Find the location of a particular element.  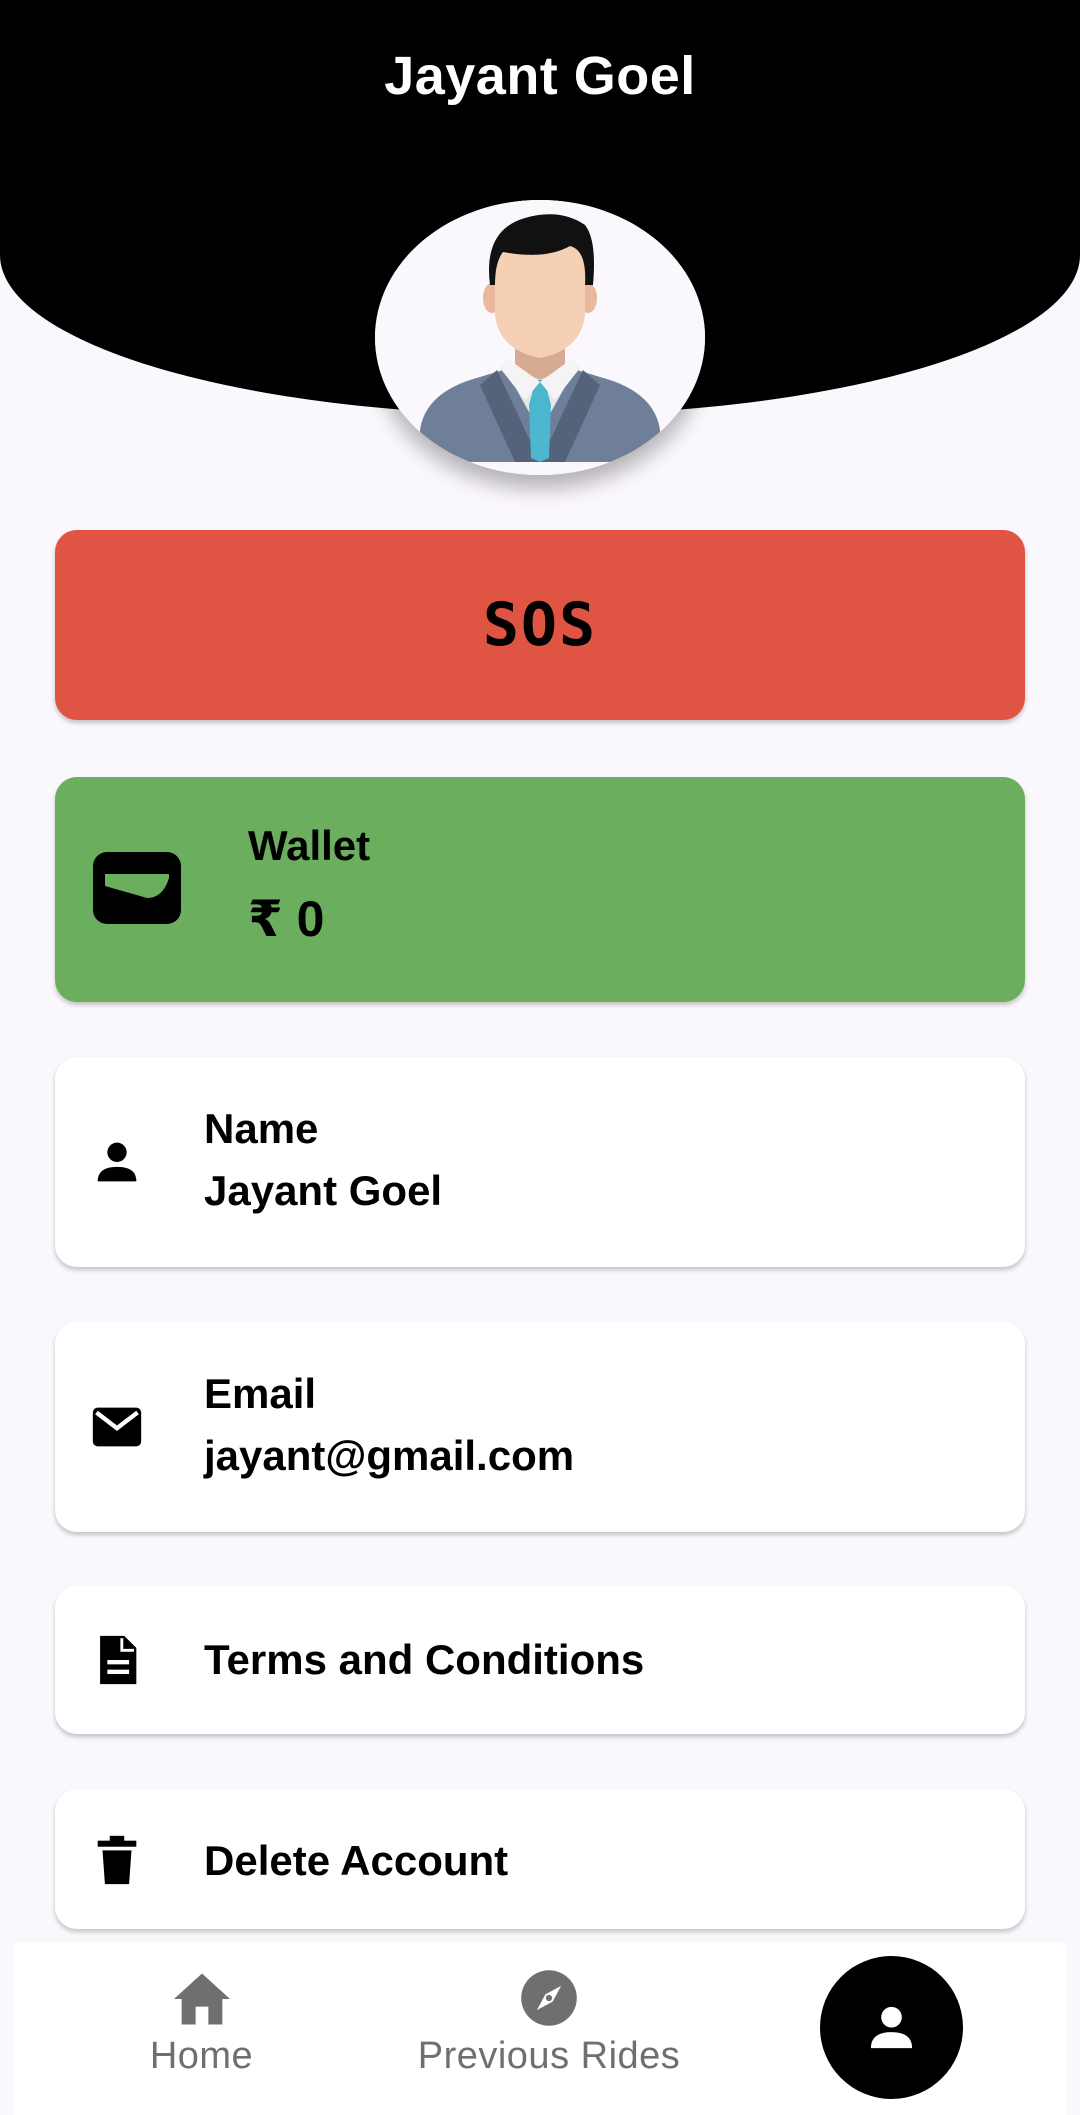

terms-and-conditions-item: Terms and Conditions is located at coordinates (540, 1660).